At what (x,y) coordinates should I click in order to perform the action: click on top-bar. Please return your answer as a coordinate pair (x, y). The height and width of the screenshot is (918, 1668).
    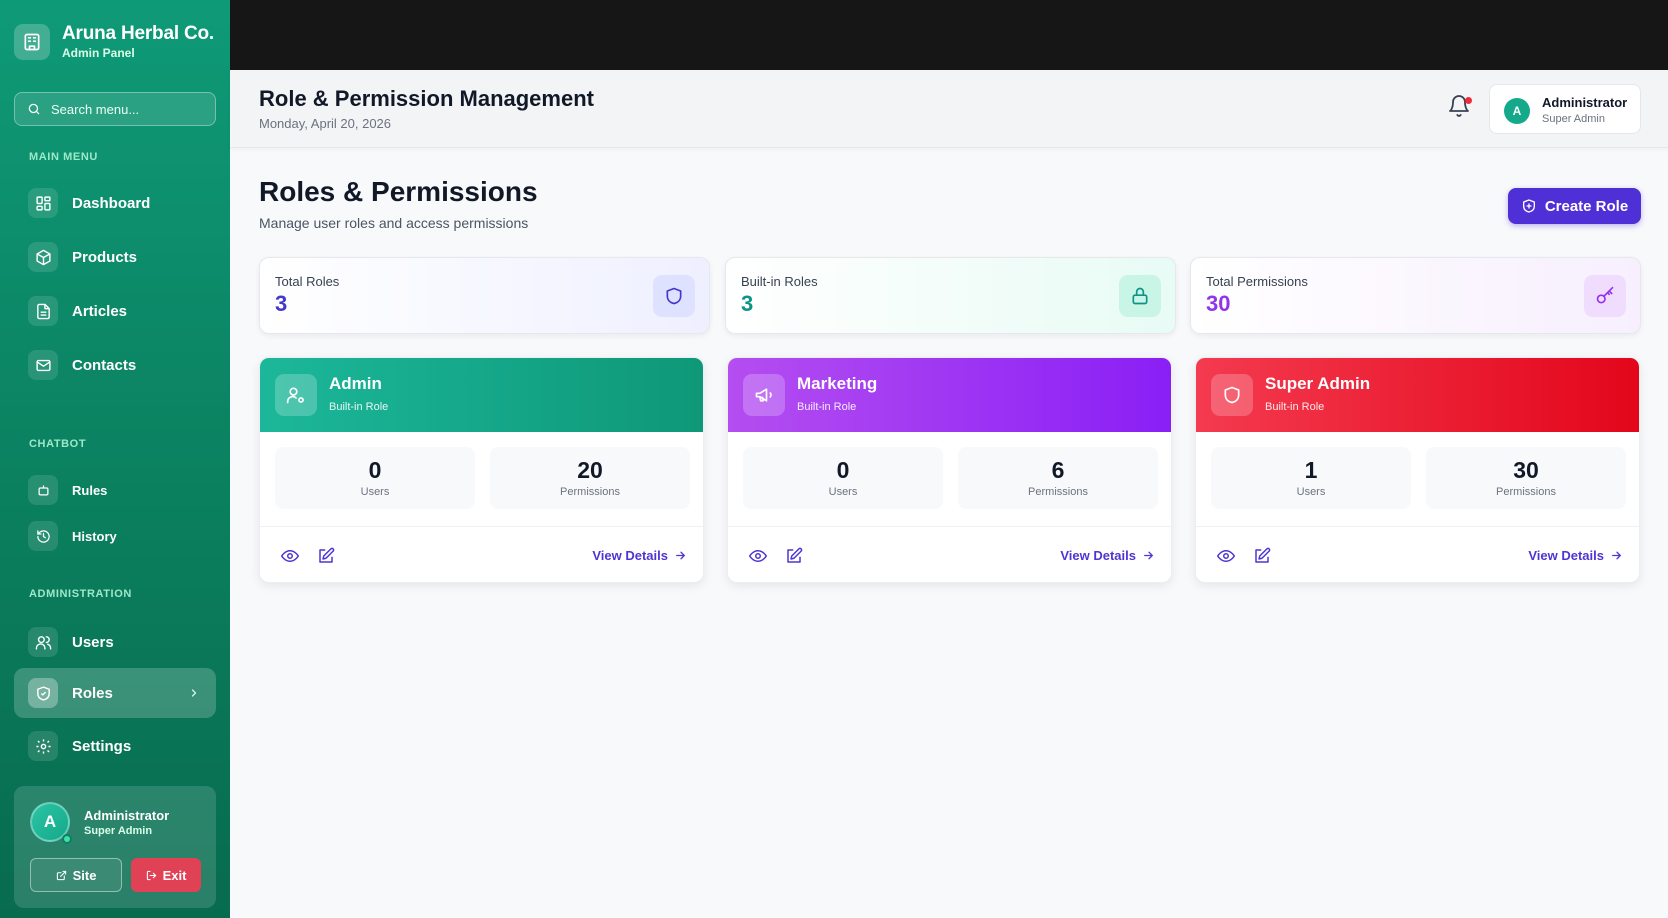
    Looking at the image, I should click on (949, 35).